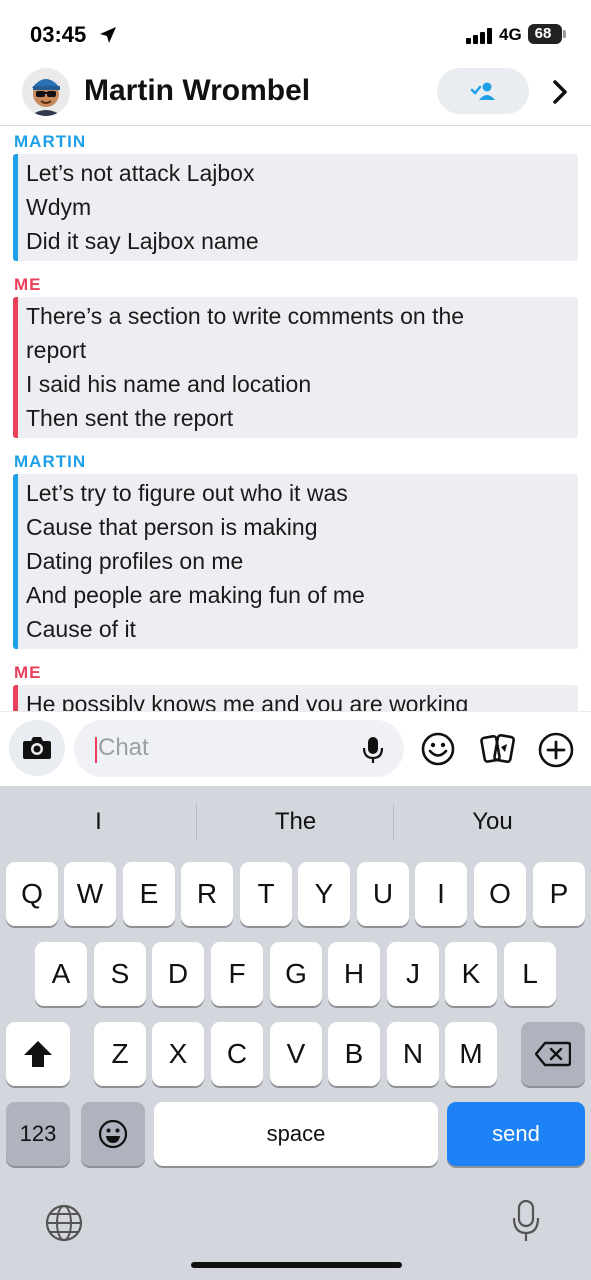  I want to click on key-r: R, so click(207, 894).